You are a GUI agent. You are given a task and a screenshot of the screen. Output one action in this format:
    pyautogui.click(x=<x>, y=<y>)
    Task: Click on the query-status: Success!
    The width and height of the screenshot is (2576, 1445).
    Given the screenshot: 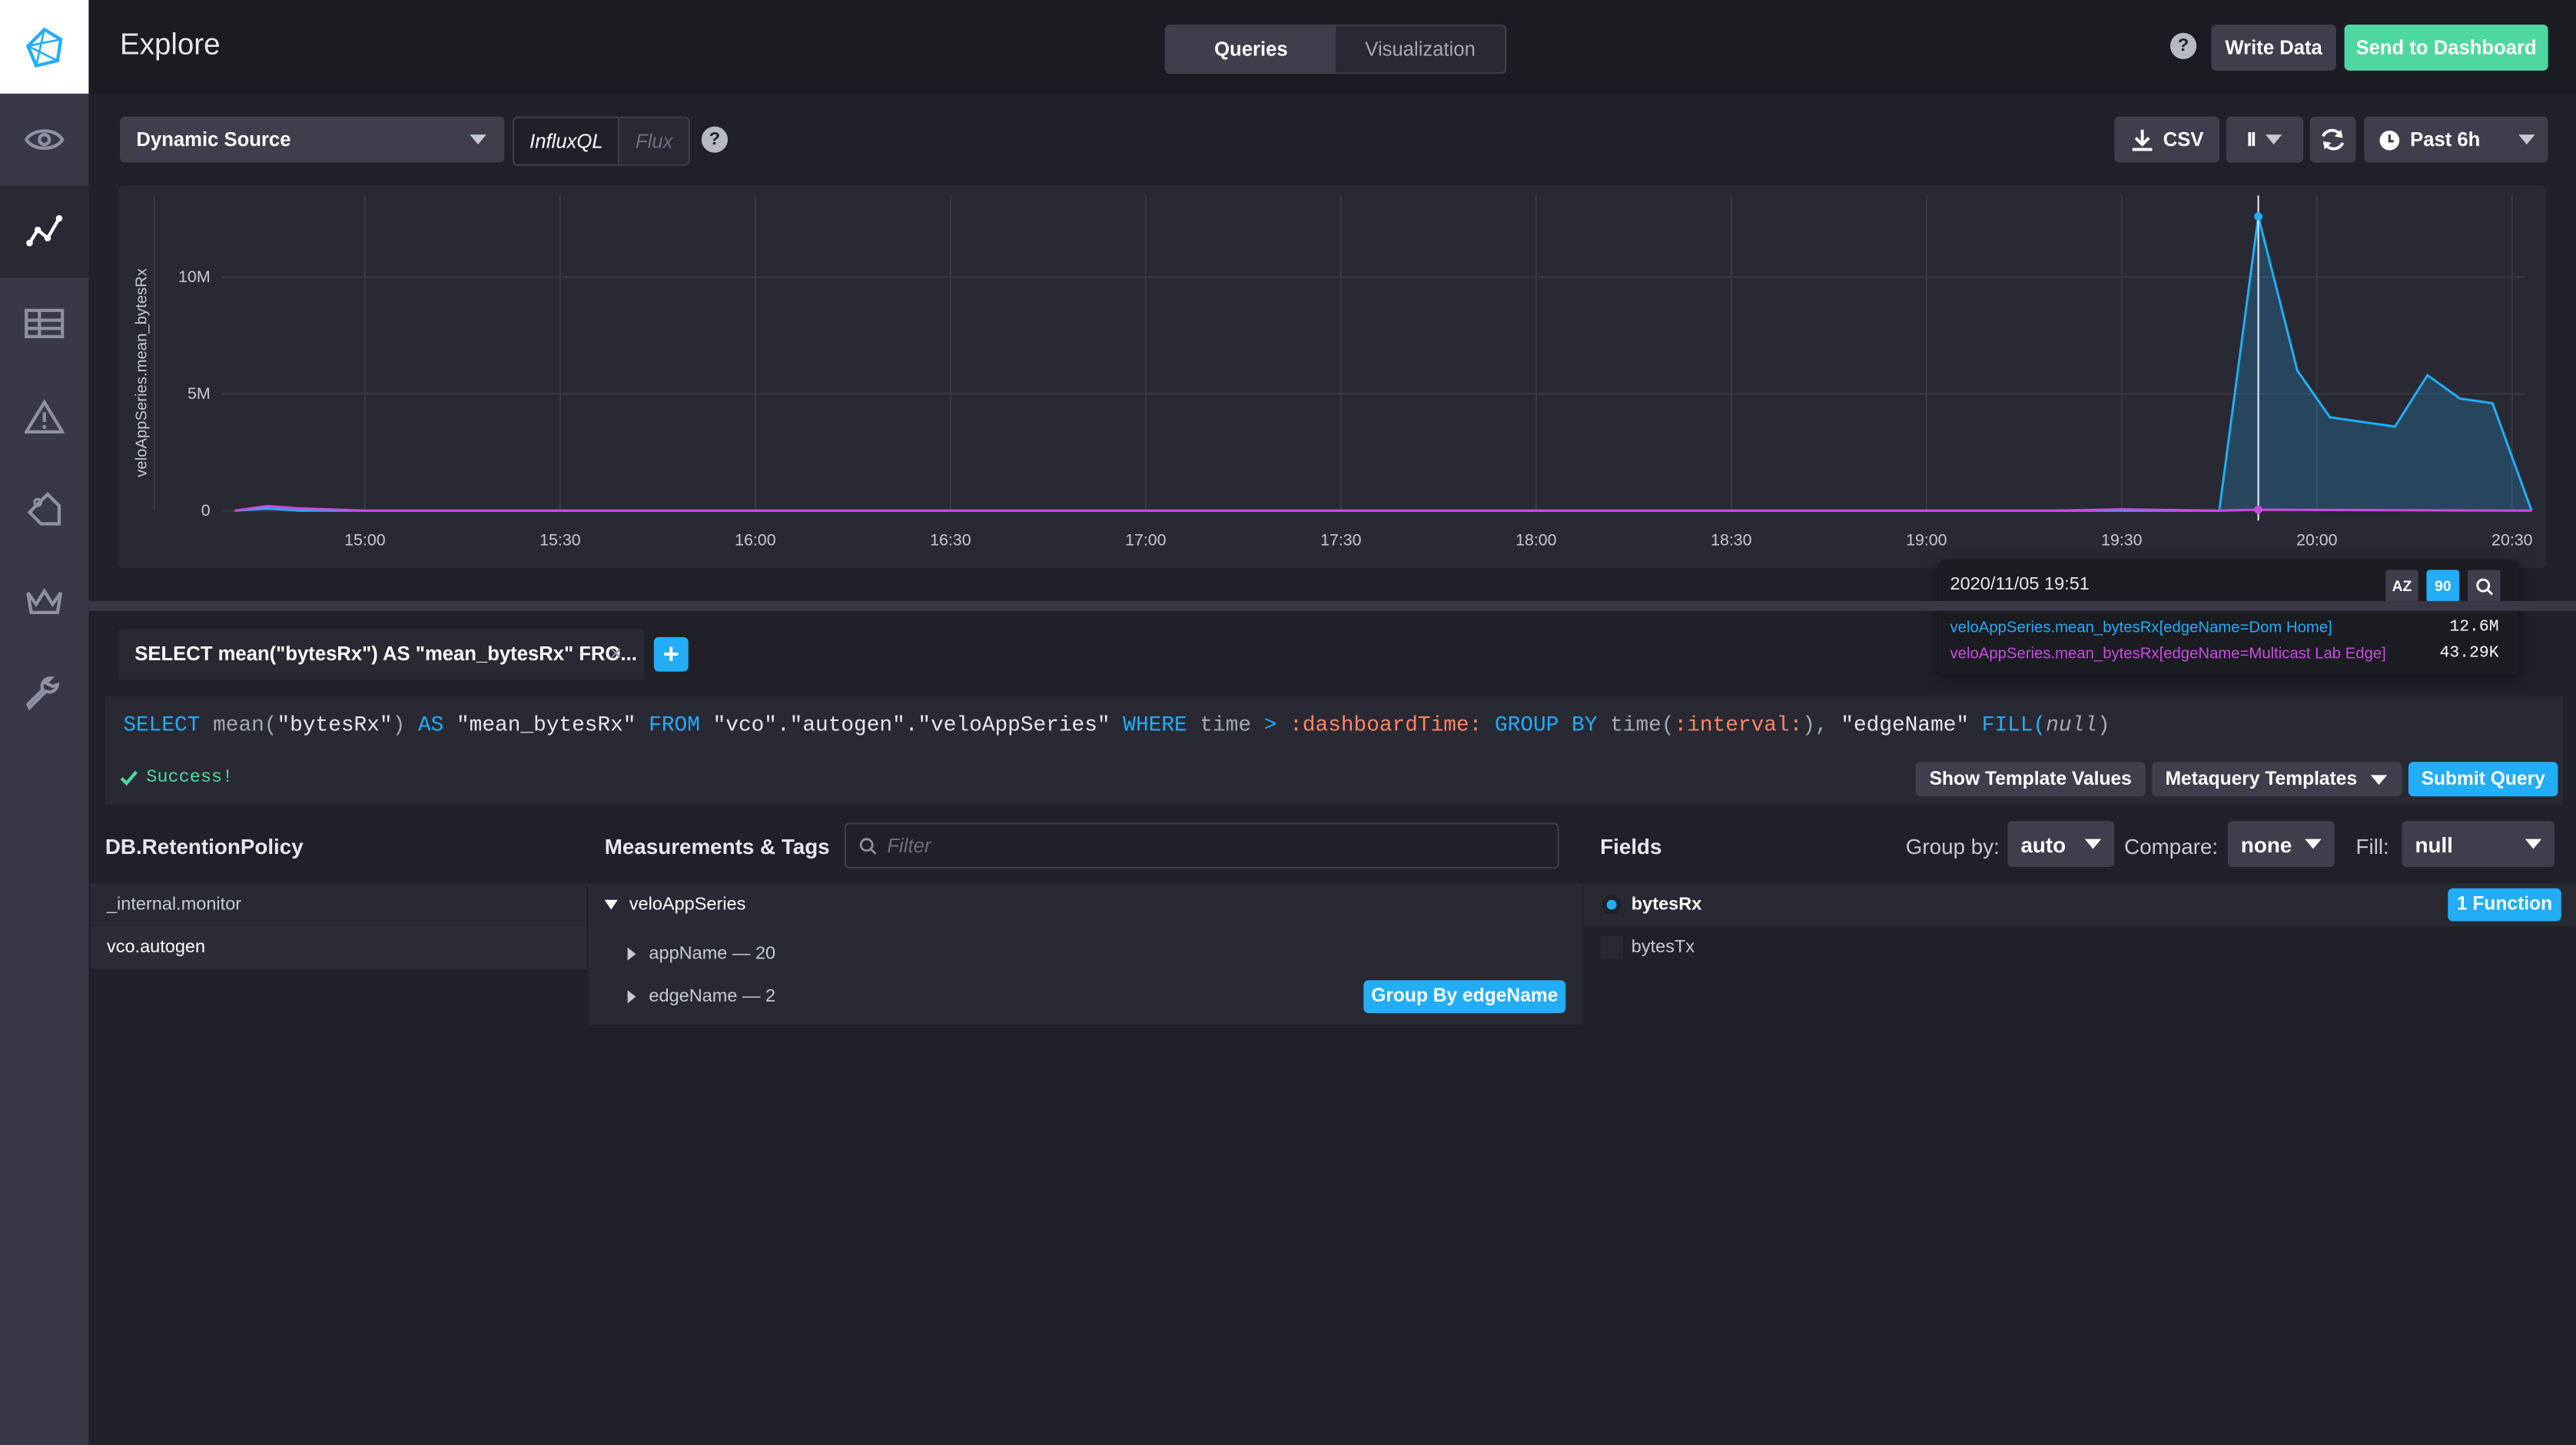 What is the action you would take?
    pyautogui.click(x=177, y=778)
    